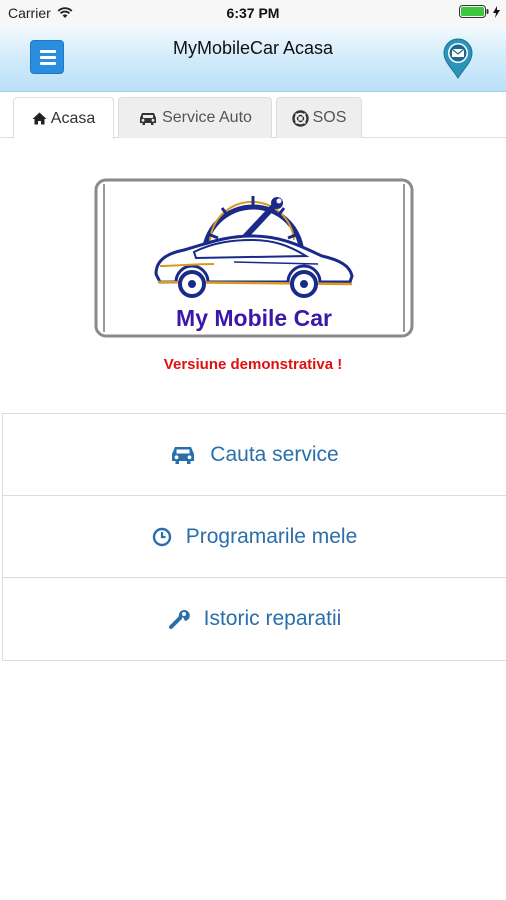 The image size is (506, 900). What do you see at coordinates (474, 11) in the screenshot?
I see `battery-icon` at bounding box center [474, 11].